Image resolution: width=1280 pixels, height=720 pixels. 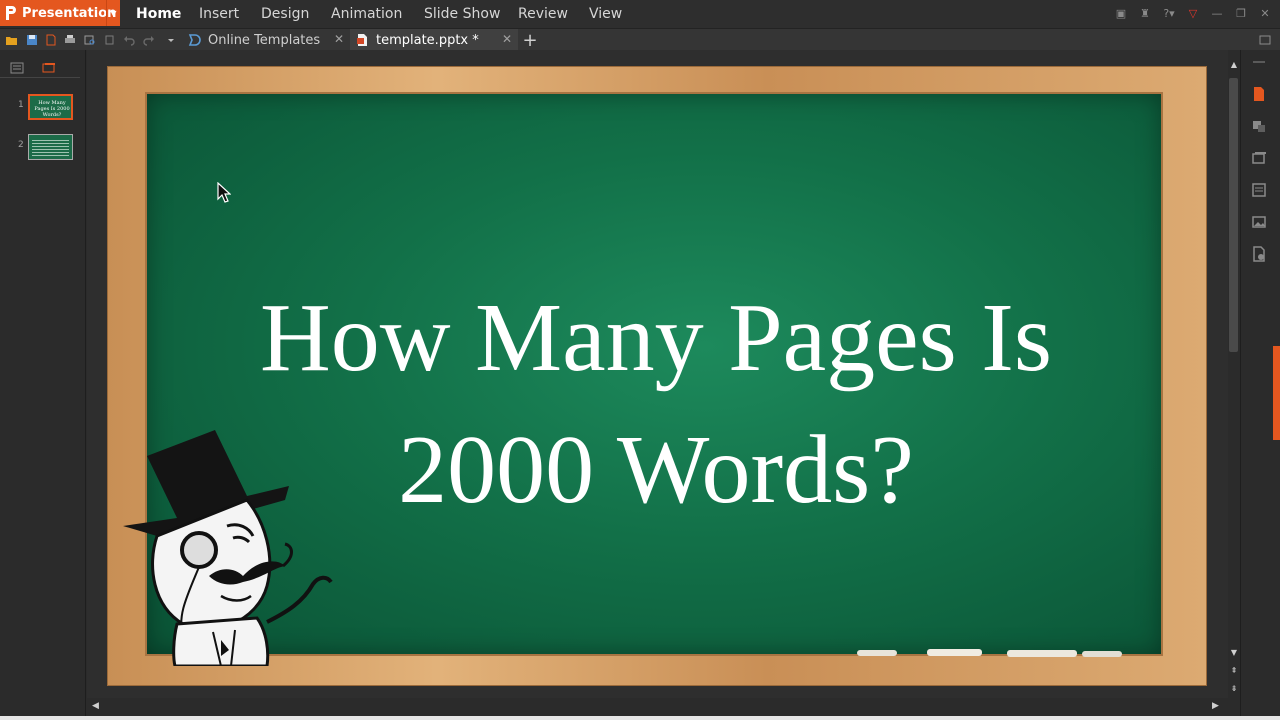 What do you see at coordinates (227, 546) in the screenshot?
I see `top-hat-gentleman-meme-image` at bounding box center [227, 546].